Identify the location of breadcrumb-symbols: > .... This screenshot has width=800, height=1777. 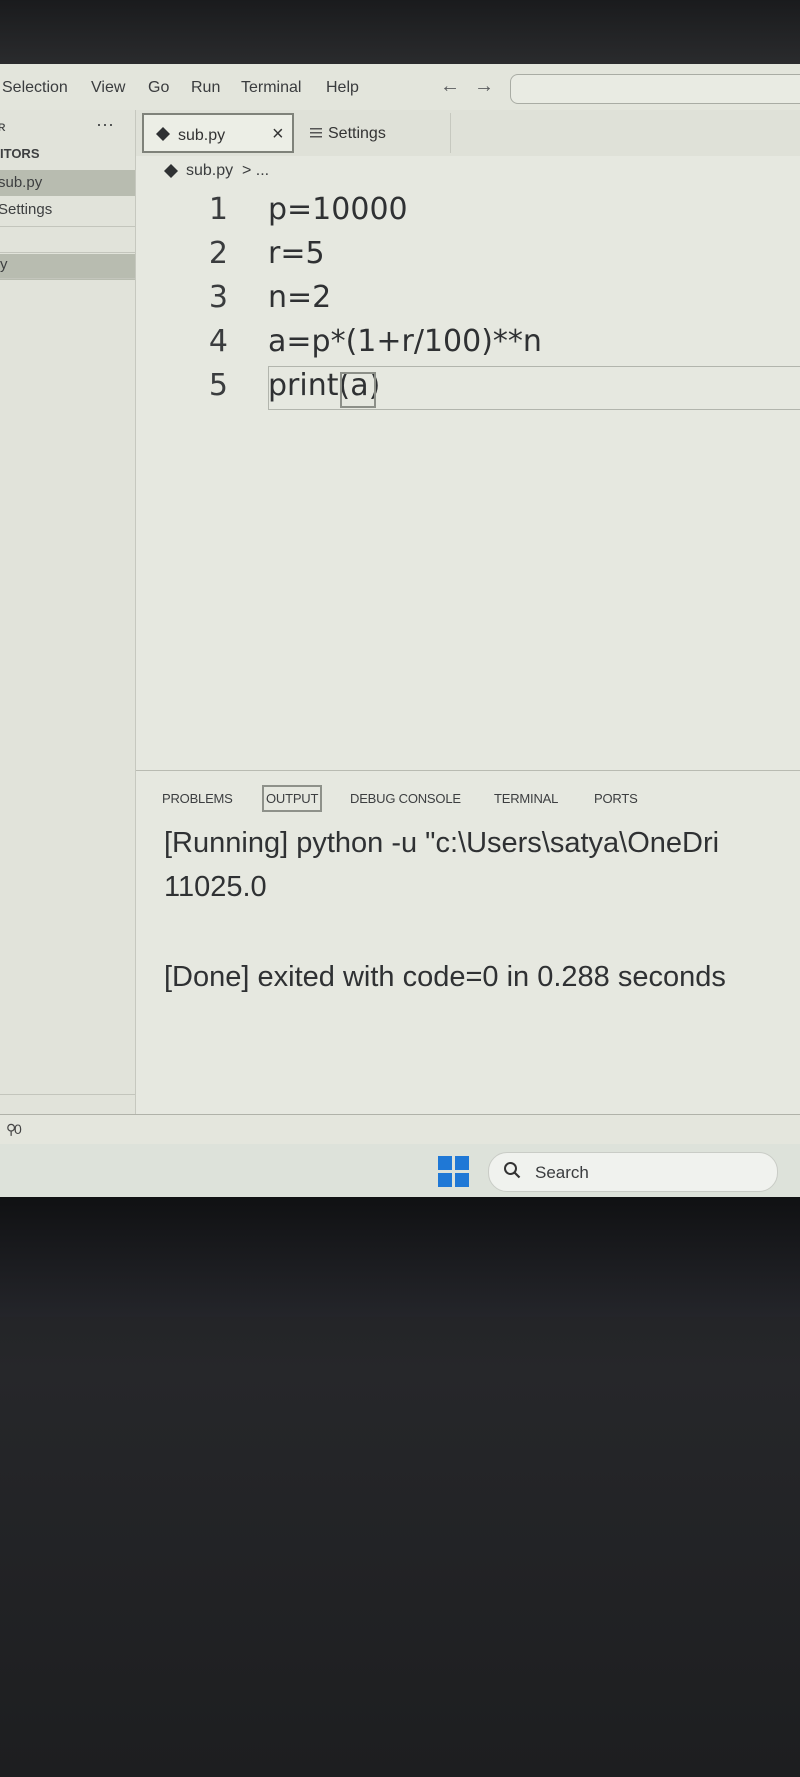
(255, 171).